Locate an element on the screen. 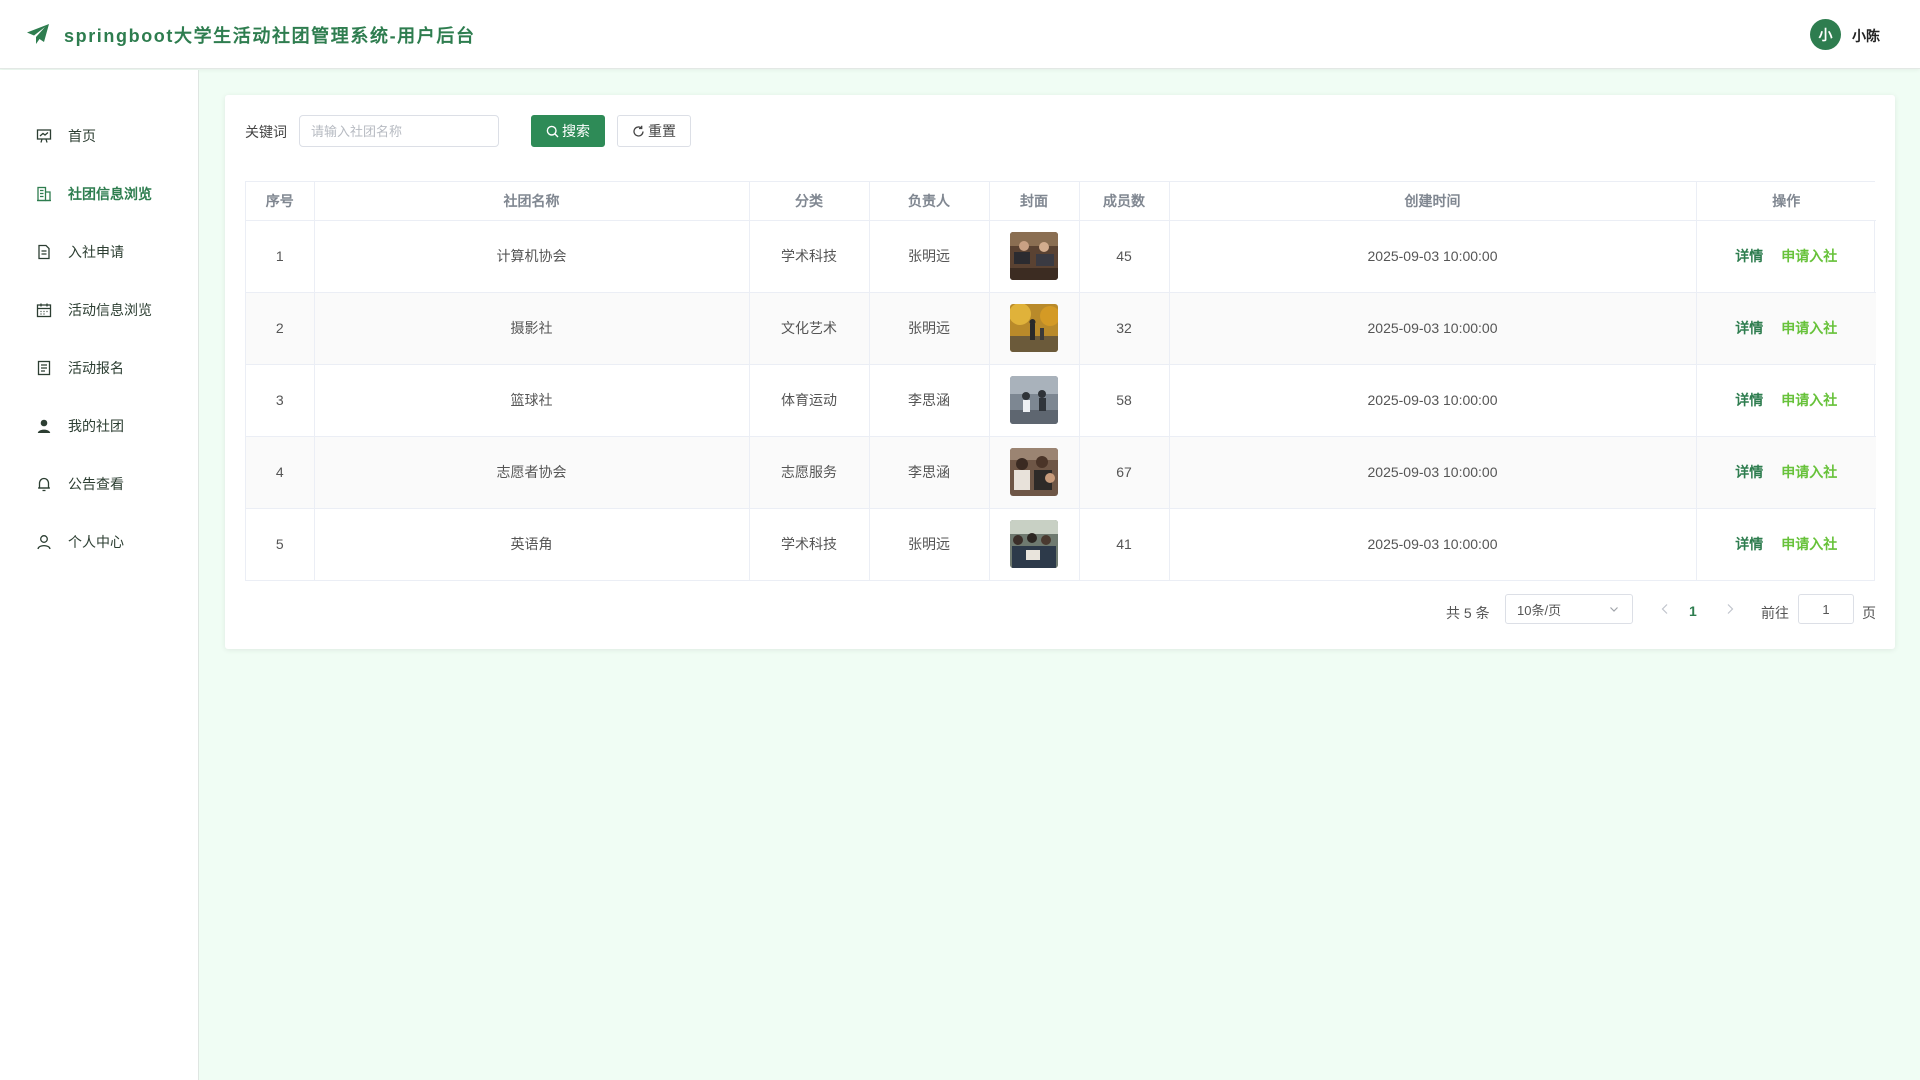 This screenshot has width=1920, height=1080. page-size-value: 10条/页 is located at coordinates (1539, 610).